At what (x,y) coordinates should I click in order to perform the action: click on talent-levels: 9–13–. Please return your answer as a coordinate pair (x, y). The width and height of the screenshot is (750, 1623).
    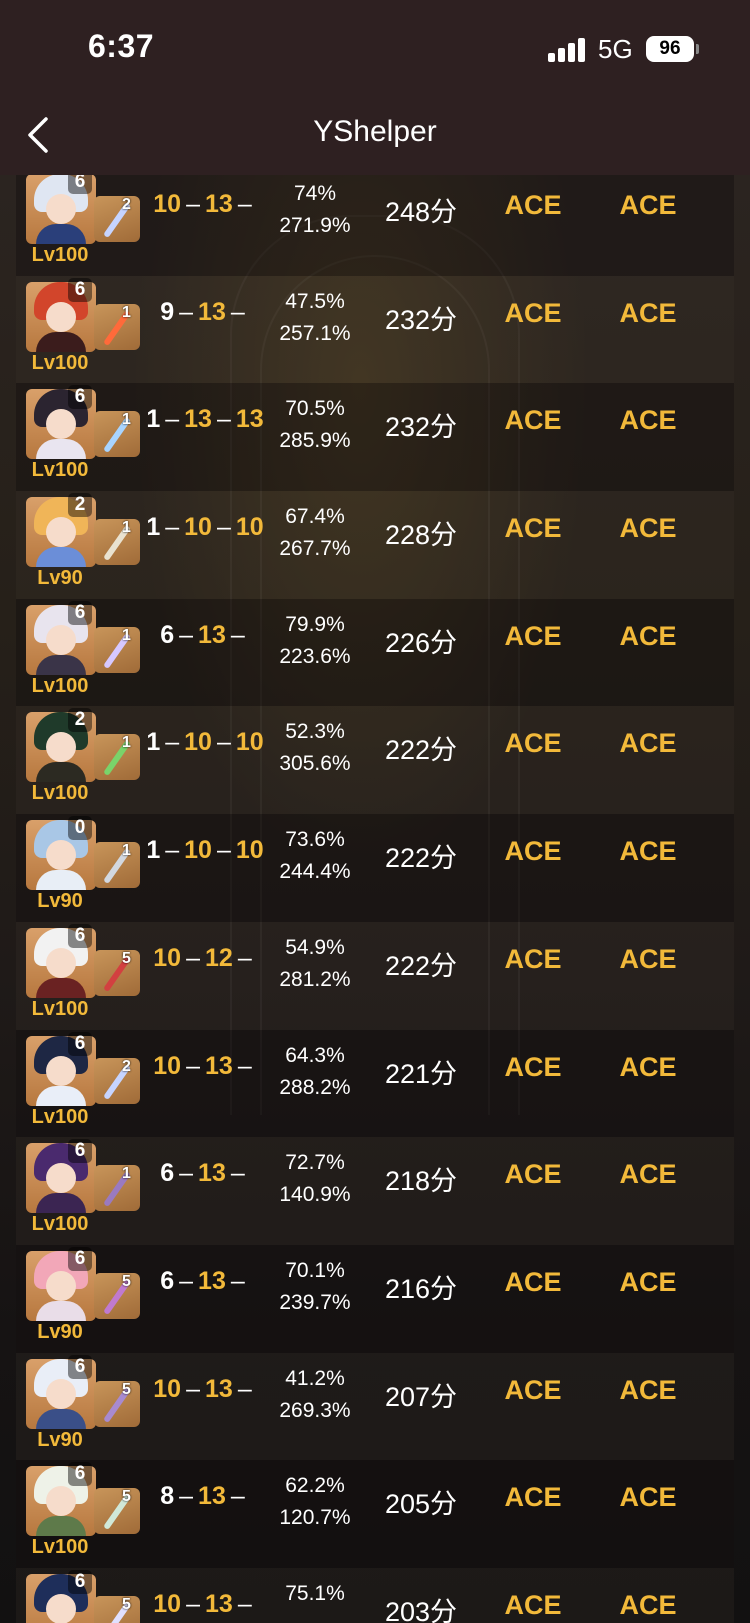
    Looking at the image, I should click on (205, 312).